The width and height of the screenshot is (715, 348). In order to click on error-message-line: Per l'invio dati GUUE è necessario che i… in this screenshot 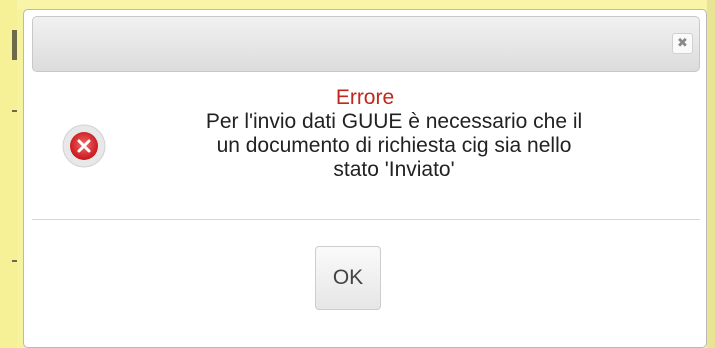, I will do `click(394, 121)`.